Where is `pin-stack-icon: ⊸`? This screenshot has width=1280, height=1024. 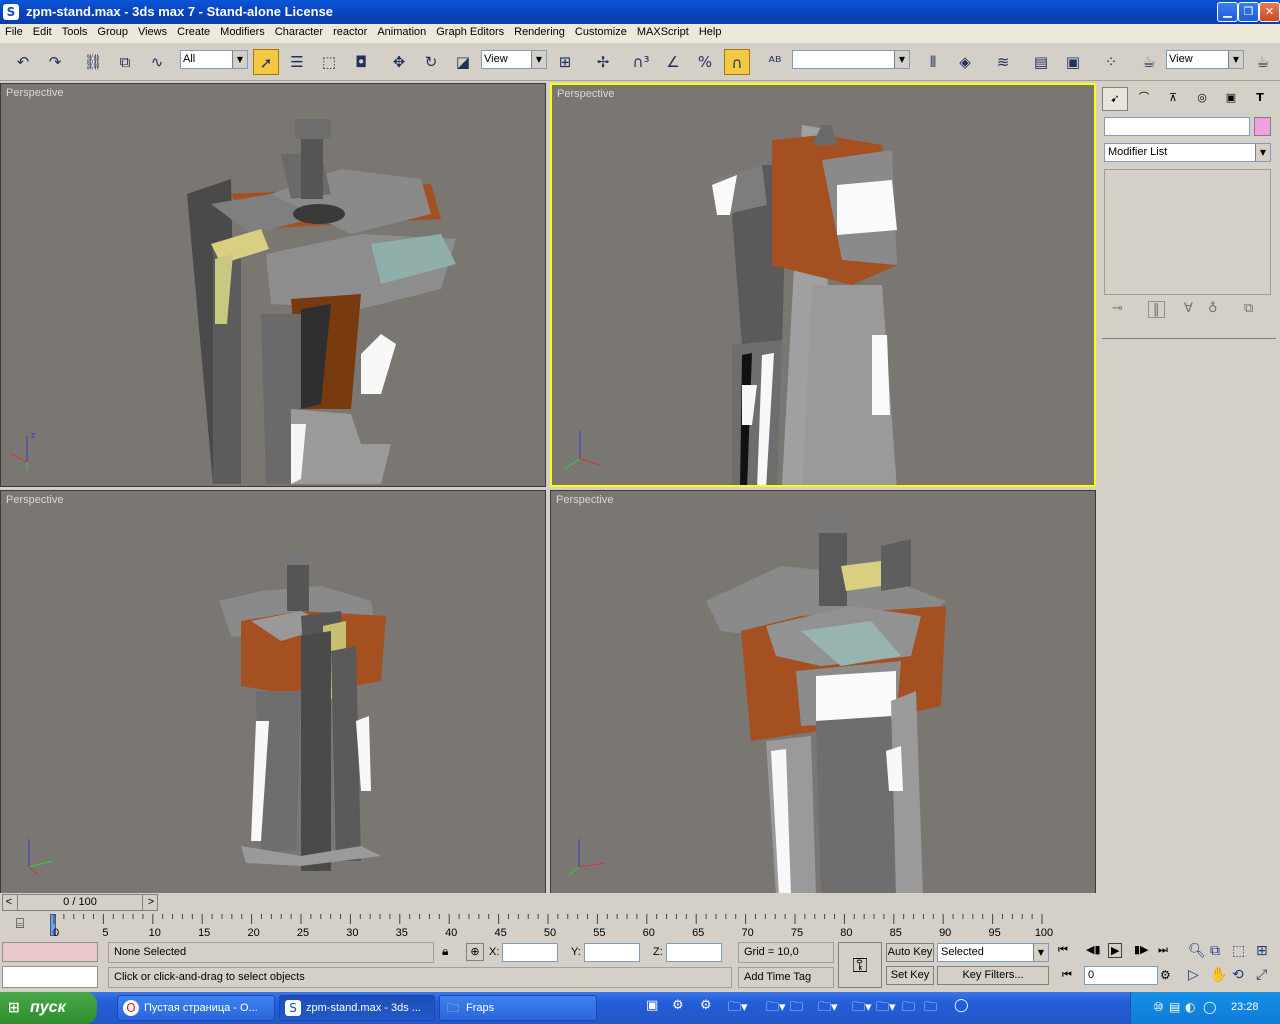
pin-stack-icon: ⊸ is located at coordinates (1117, 308).